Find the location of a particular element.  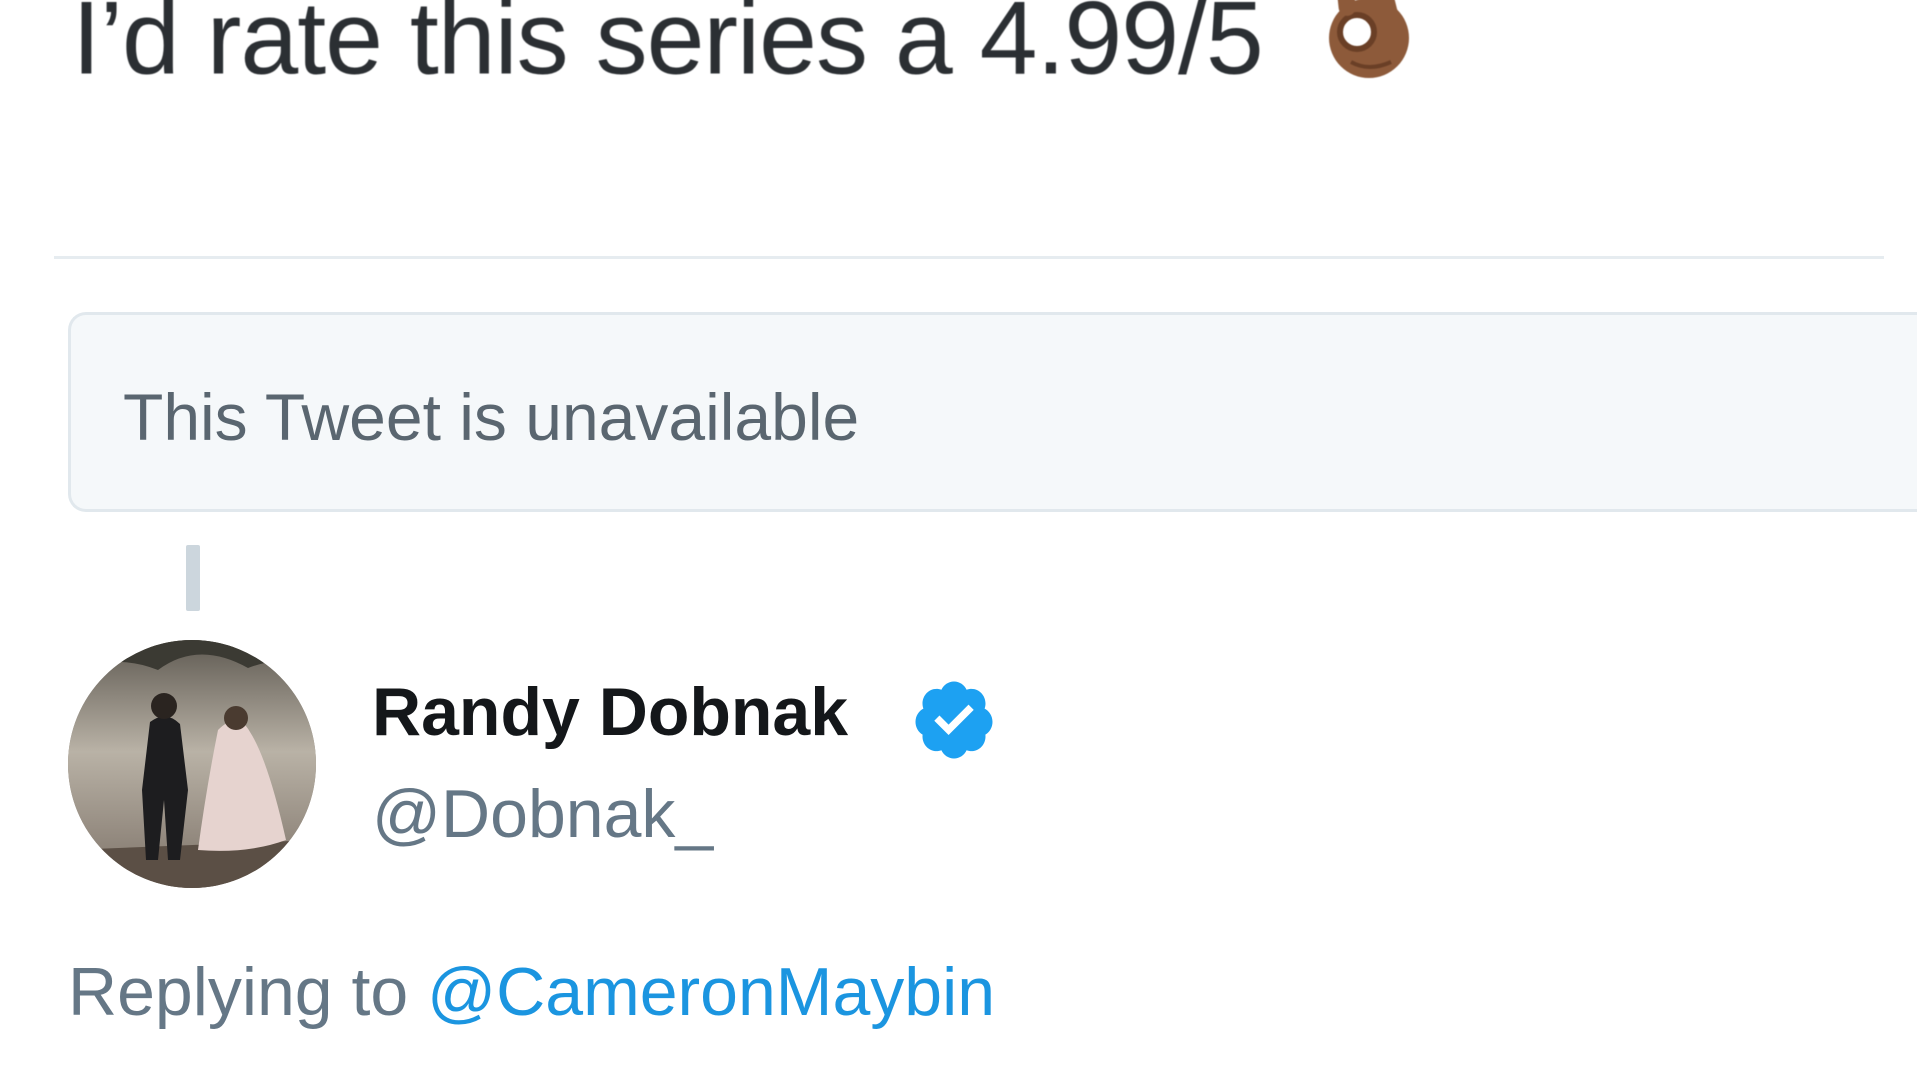

replying-to-link: @CameronMaybin is located at coordinates (711, 992).